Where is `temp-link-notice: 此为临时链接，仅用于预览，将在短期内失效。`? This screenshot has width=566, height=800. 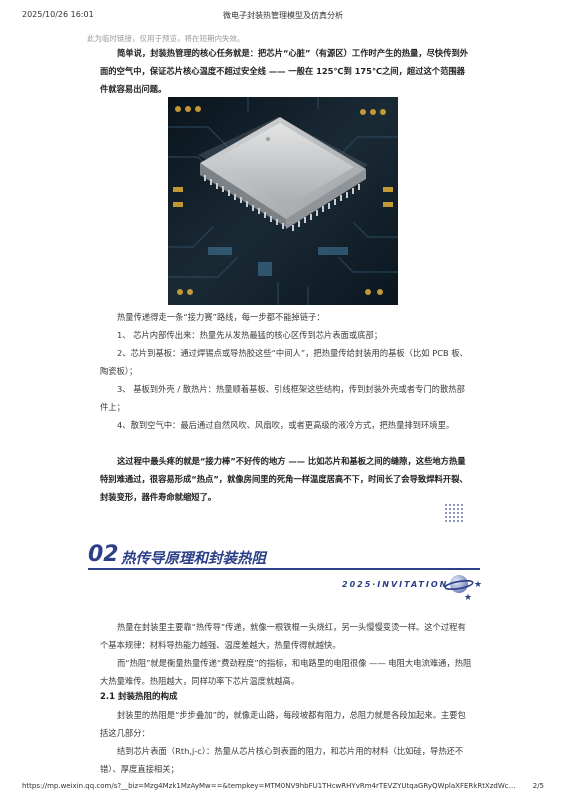
temp-link-notice: 此为临时链接，仅用于预览，将在短期内失效。 is located at coordinates (166, 38).